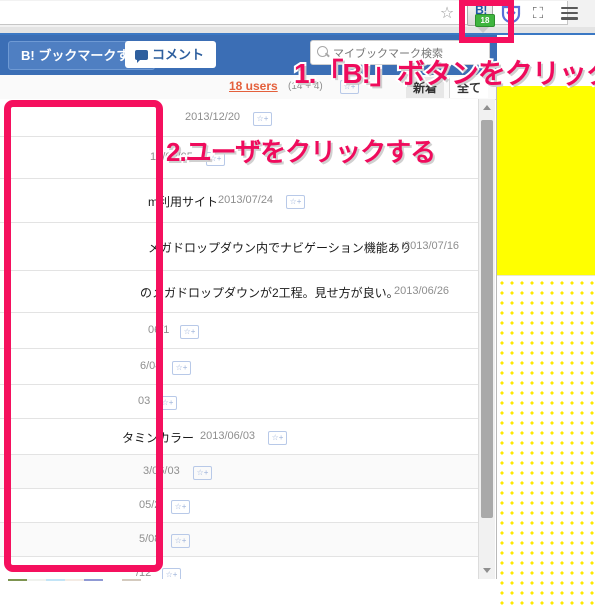  Describe the element at coordinates (280, 247) in the screenshot. I see `bookmark-title: メガドロップダウン内でナビゲーション機能あり` at that location.